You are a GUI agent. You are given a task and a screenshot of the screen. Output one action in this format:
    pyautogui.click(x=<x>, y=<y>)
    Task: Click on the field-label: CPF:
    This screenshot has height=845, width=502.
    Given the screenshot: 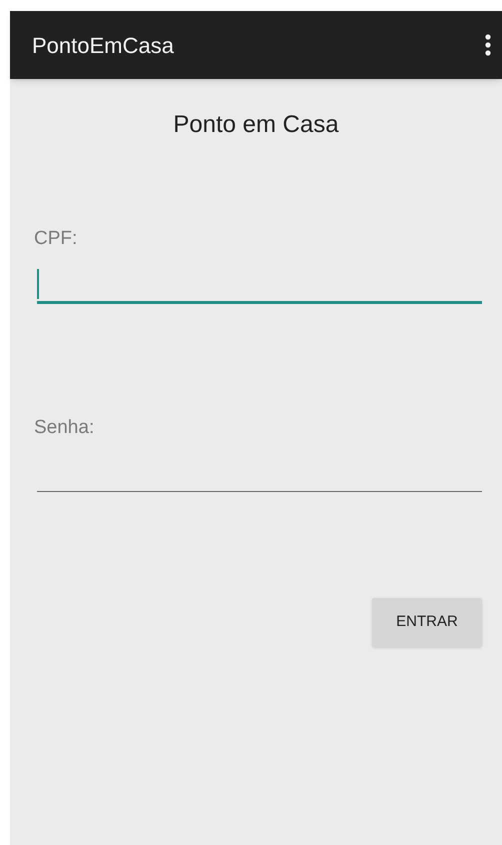 What is the action you would take?
    pyautogui.click(x=56, y=239)
    